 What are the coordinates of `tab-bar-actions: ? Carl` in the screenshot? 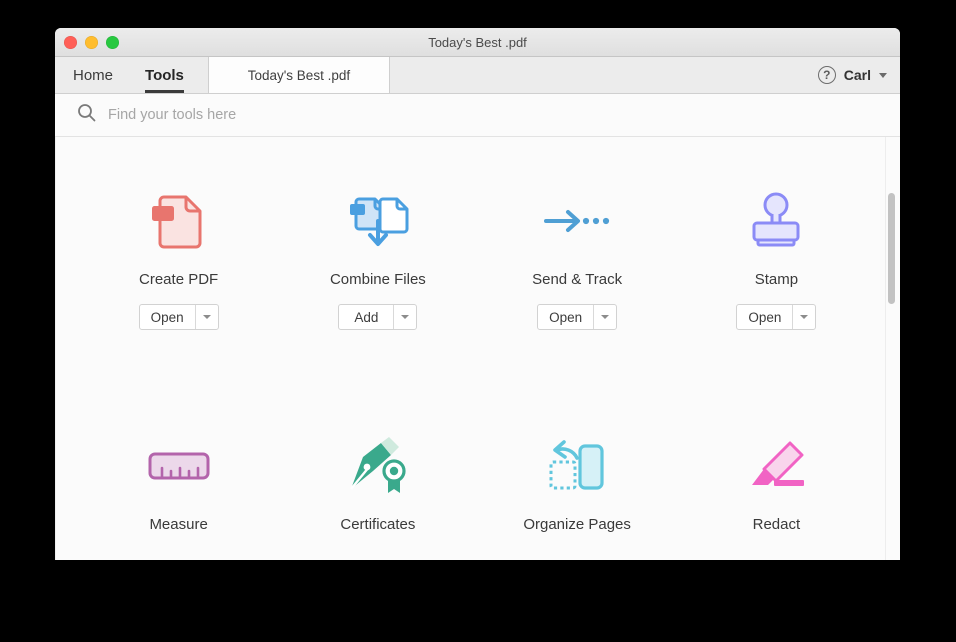 It's located at (858, 75).